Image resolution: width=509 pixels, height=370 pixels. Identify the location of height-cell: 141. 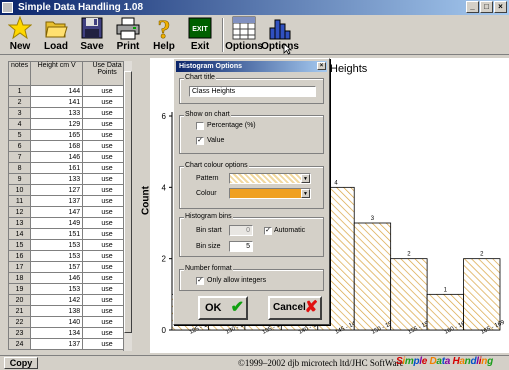
(57, 102).